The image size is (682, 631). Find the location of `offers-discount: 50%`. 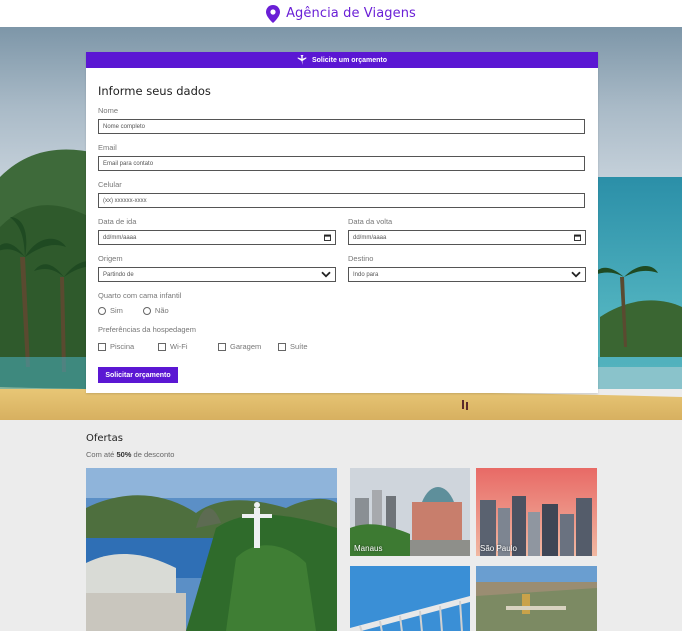

offers-discount: 50% is located at coordinates (124, 454).